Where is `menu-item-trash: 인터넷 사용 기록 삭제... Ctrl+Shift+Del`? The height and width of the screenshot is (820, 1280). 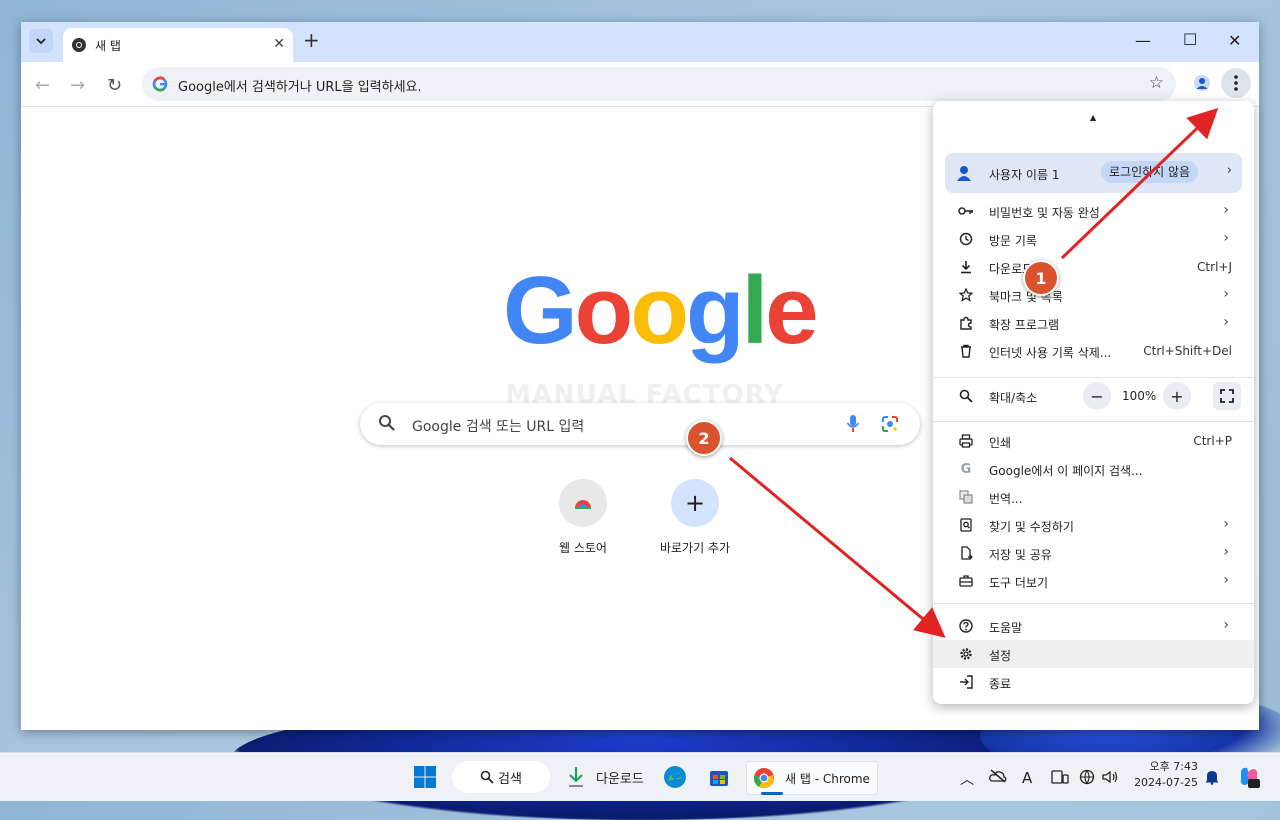 menu-item-trash: 인터넷 사용 기록 삭제... Ctrl+Shift+Del is located at coordinates (1093, 351).